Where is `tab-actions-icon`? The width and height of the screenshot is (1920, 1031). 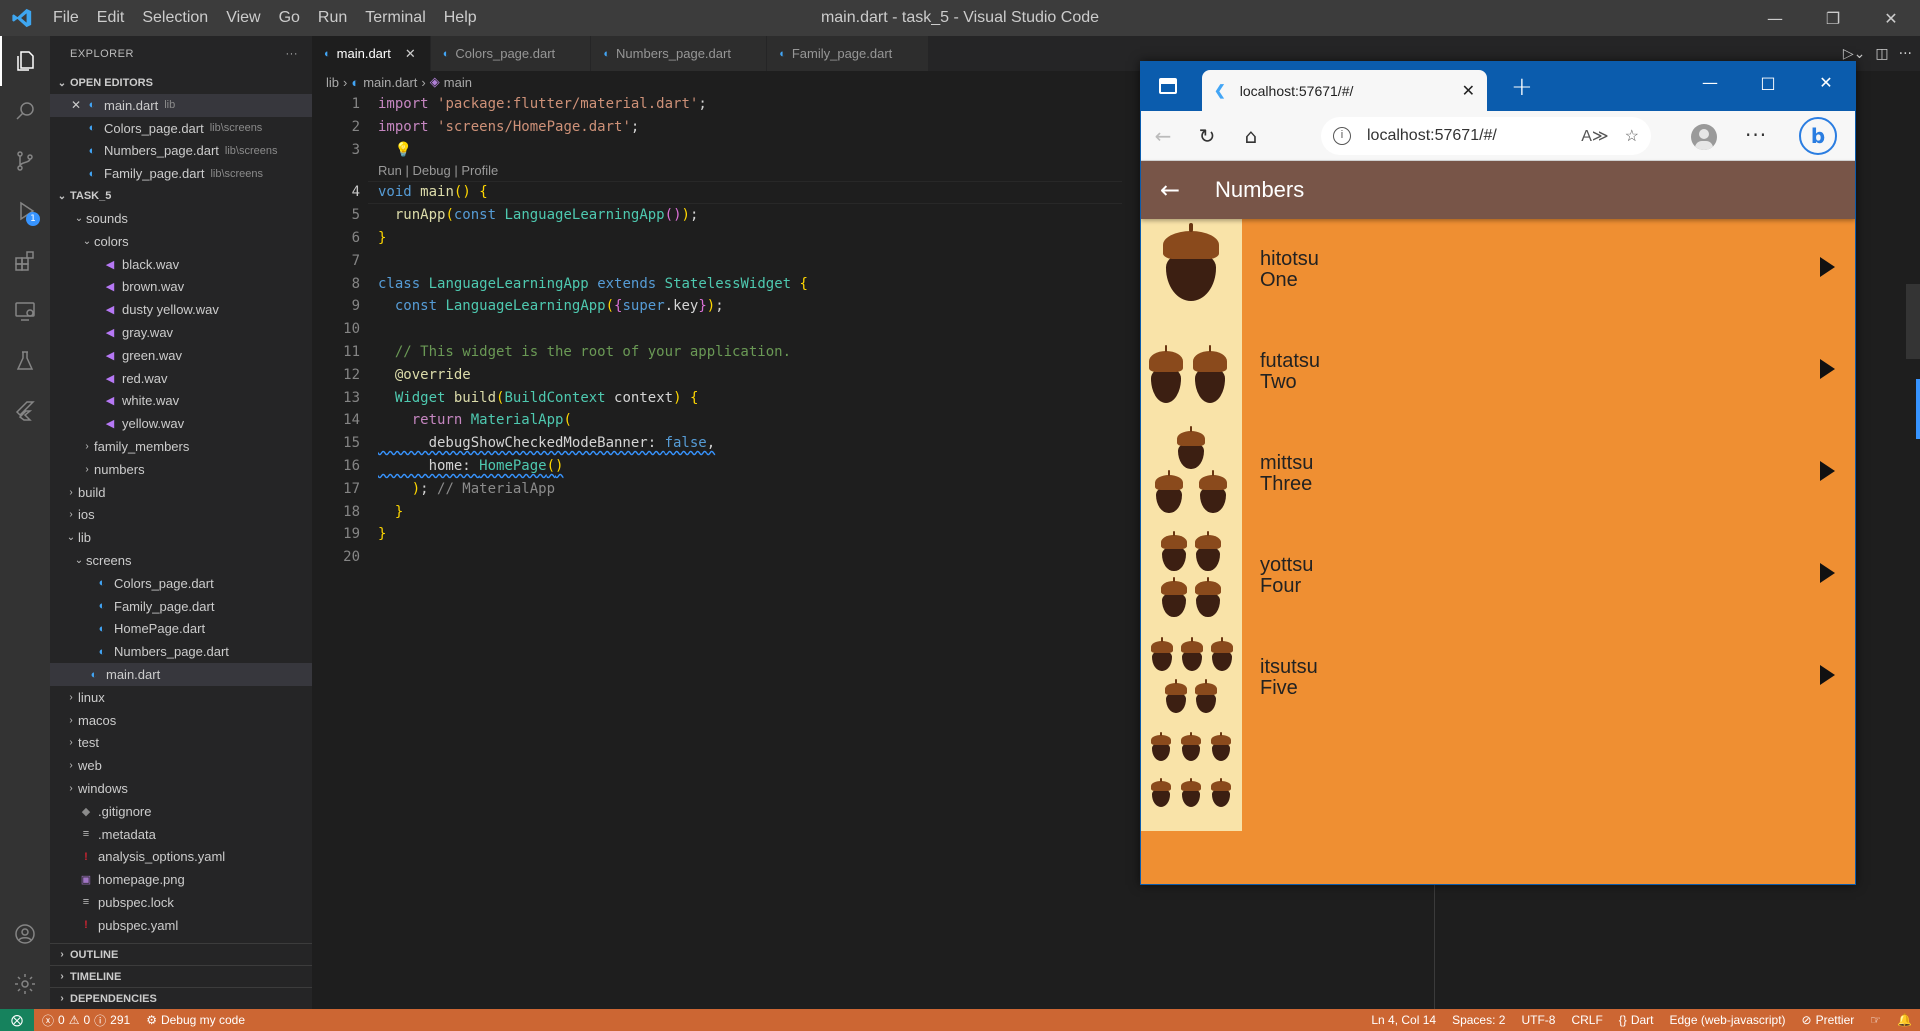
tab-actions-icon is located at coordinates (1168, 86).